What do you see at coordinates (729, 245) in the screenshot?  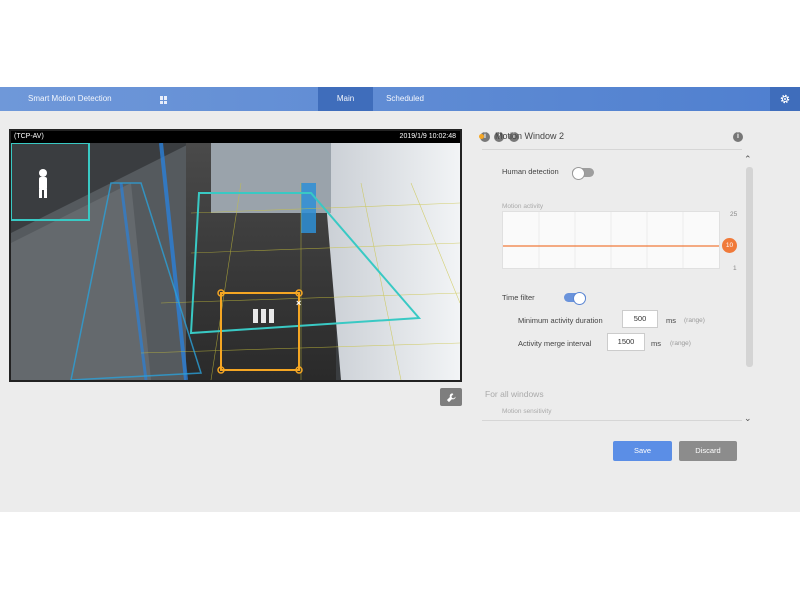 I see `threshold-slider-knob: 10` at bounding box center [729, 245].